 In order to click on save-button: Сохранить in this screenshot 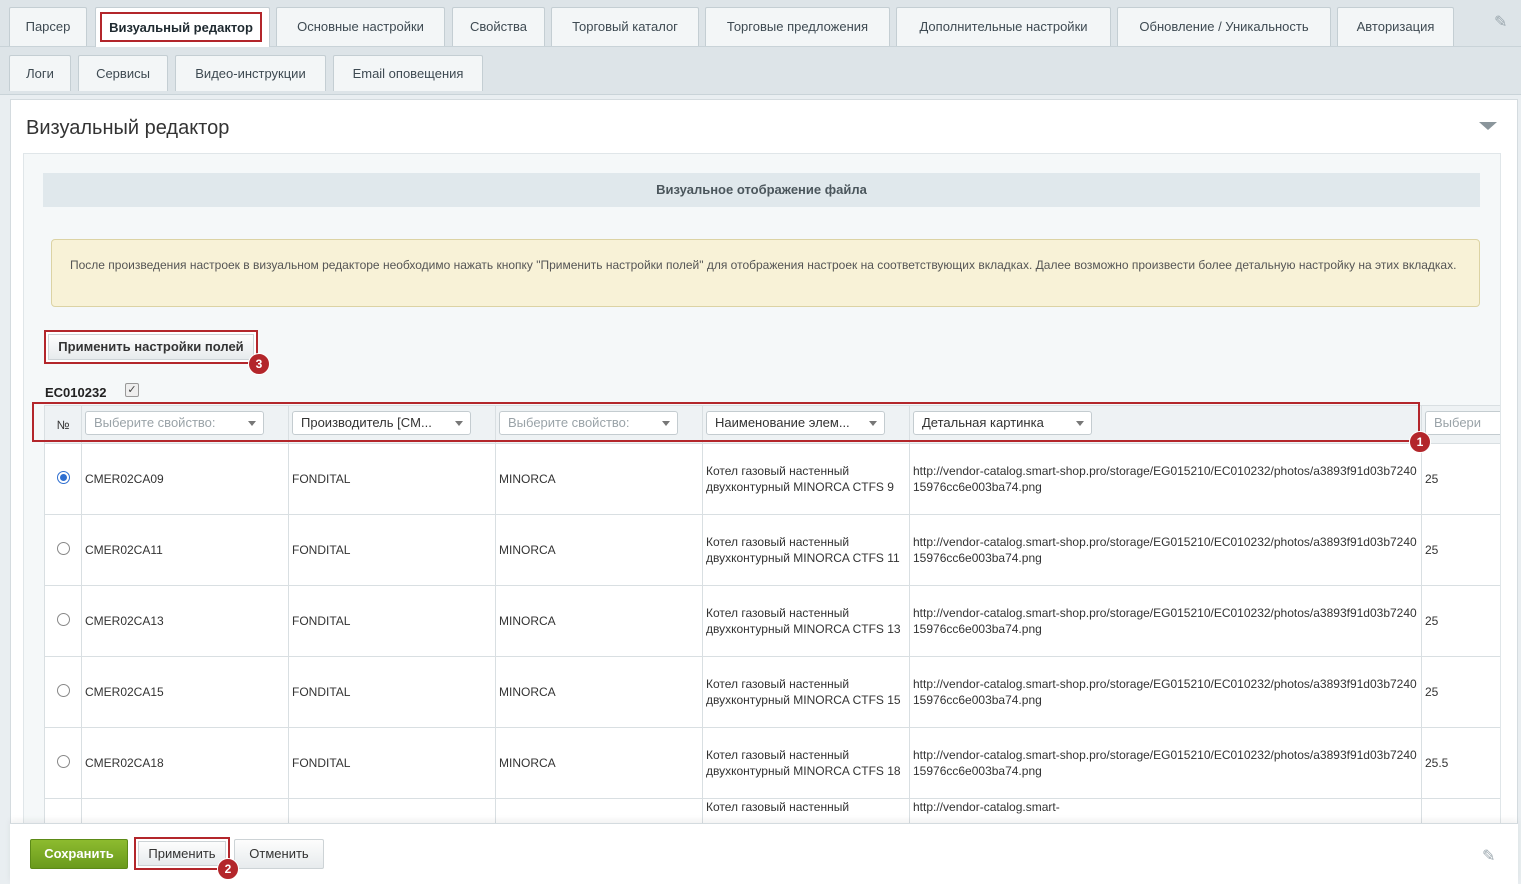, I will do `click(79, 854)`.